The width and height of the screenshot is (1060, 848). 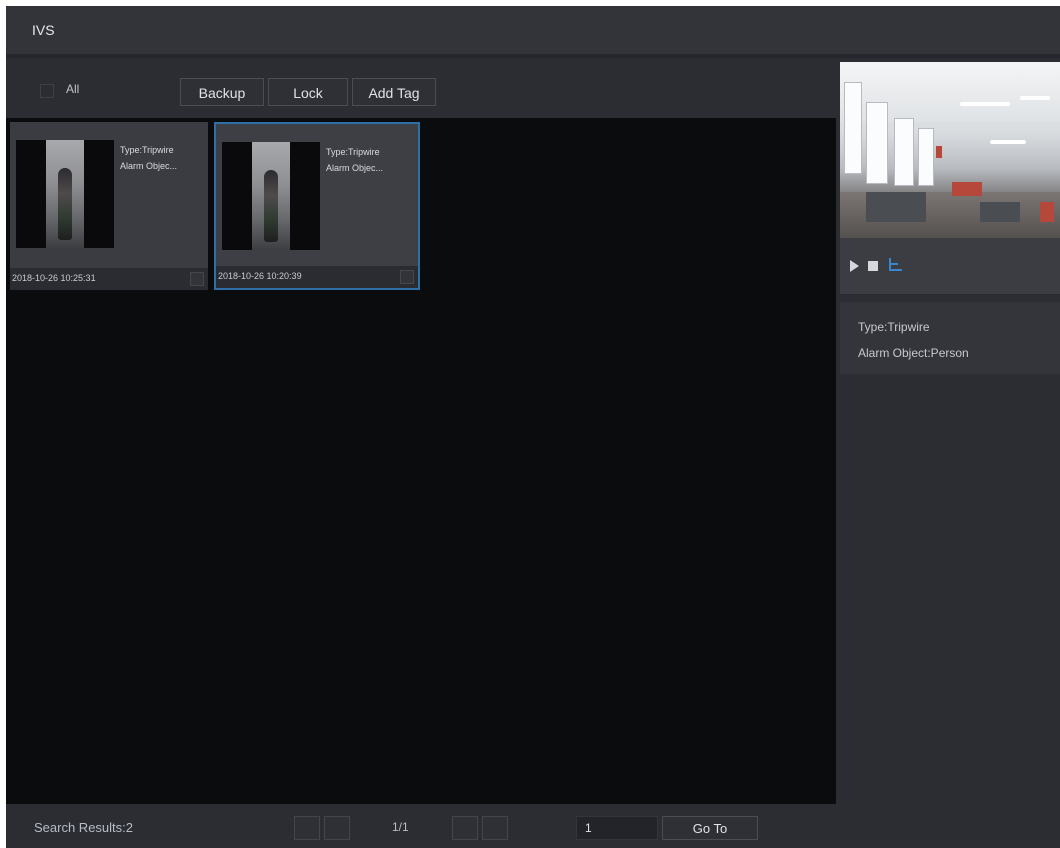 I want to click on event-alarm-object: Alarm Object:Person, so click(x=913, y=353).